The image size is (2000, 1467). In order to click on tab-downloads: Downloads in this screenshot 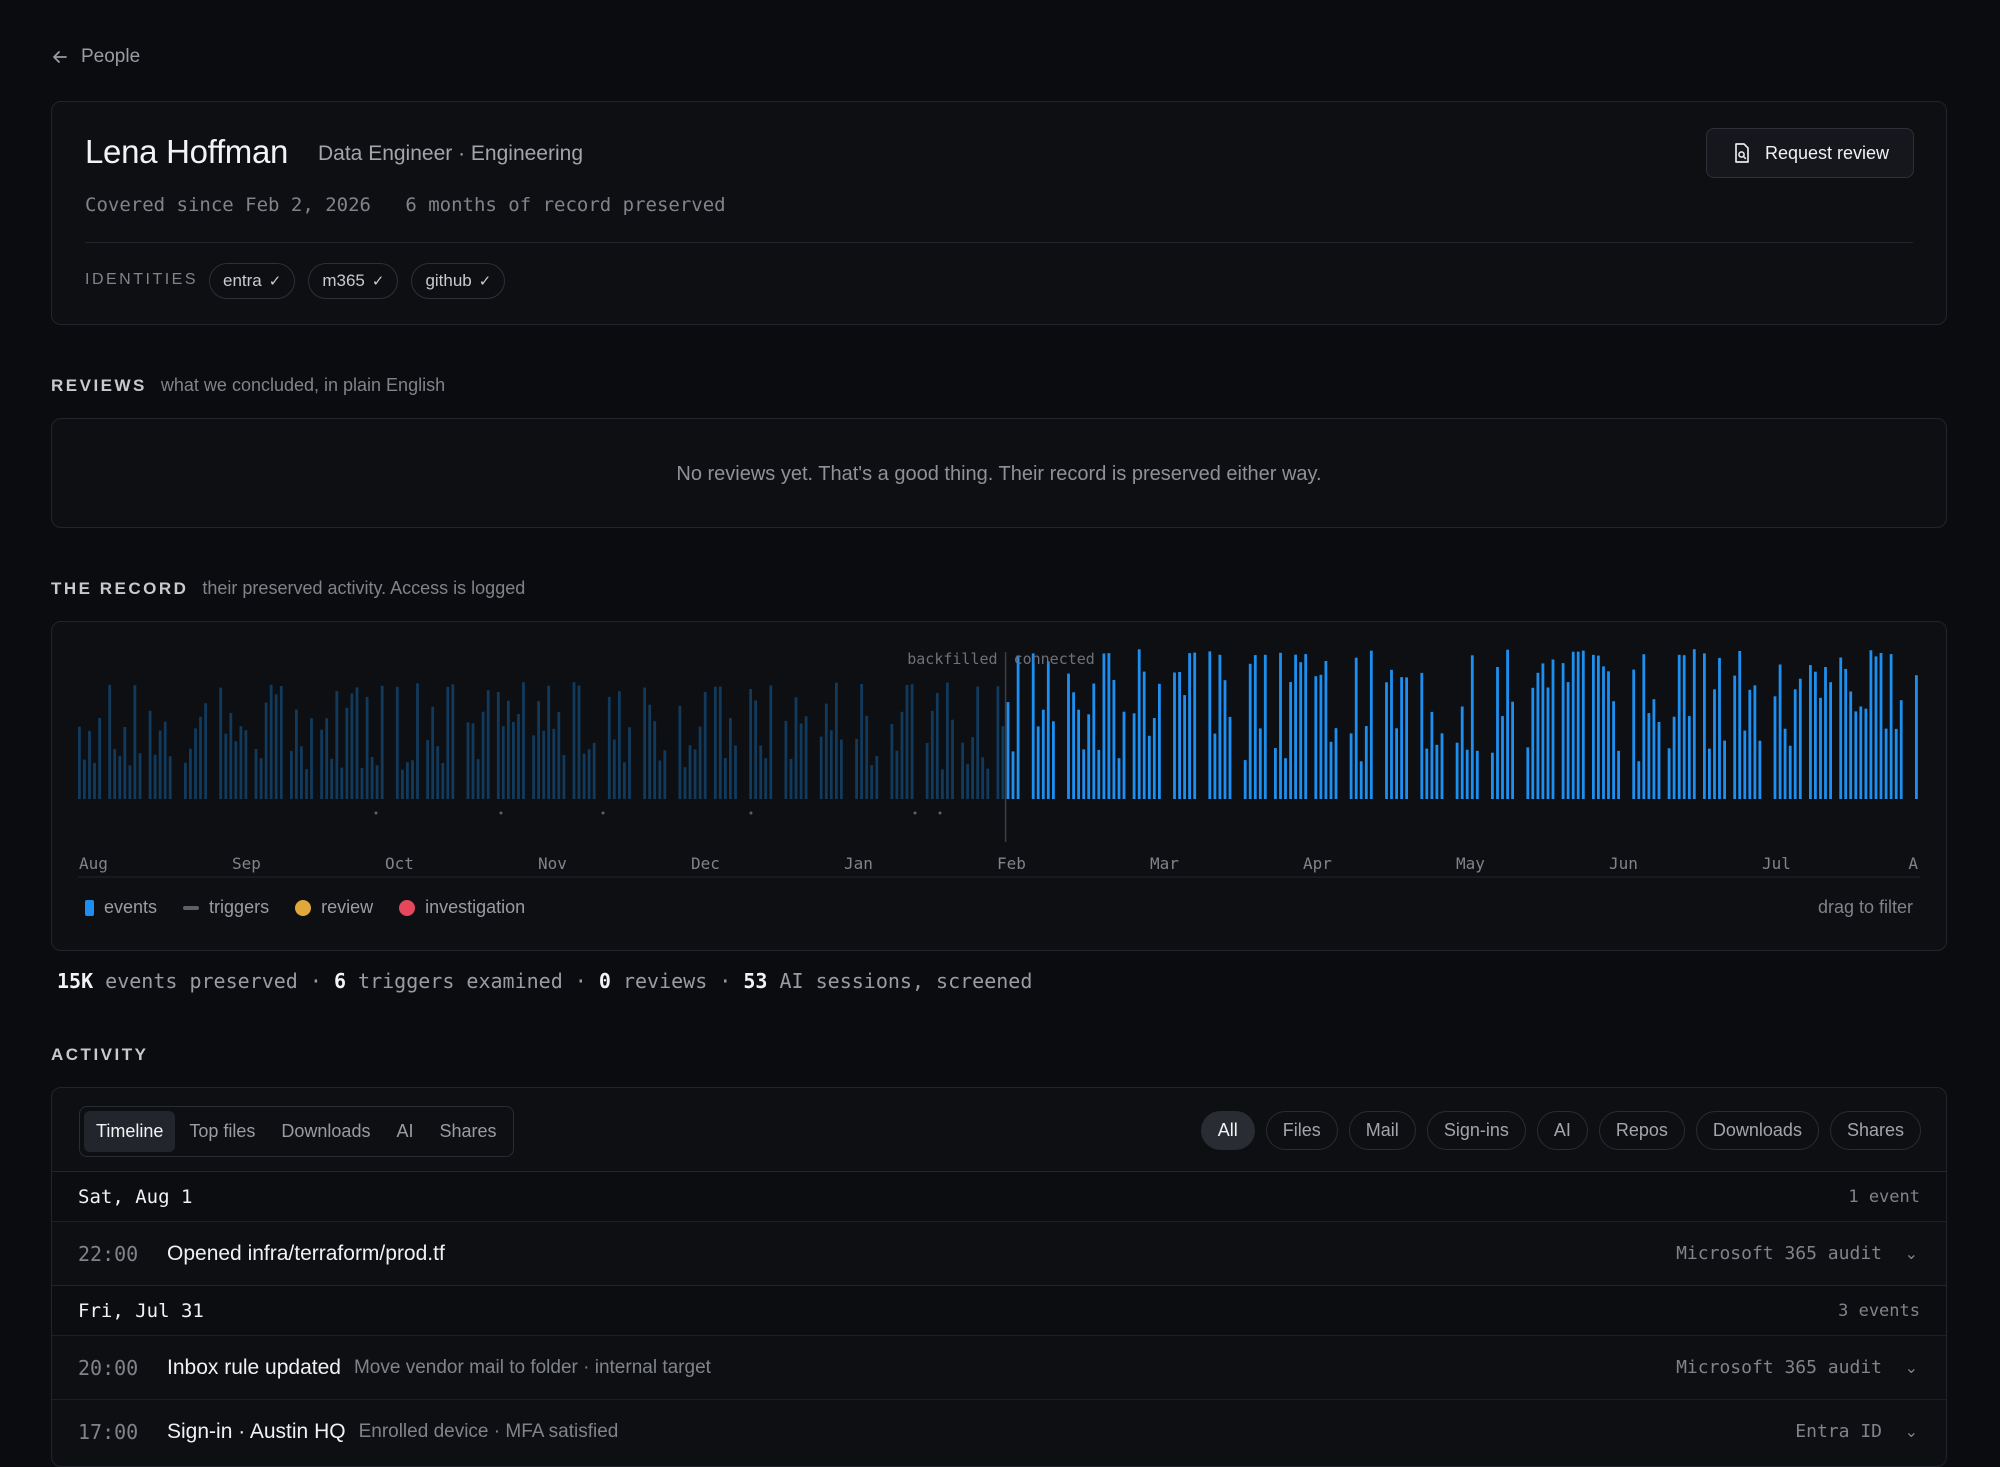, I will do `click(325, 1131)`.